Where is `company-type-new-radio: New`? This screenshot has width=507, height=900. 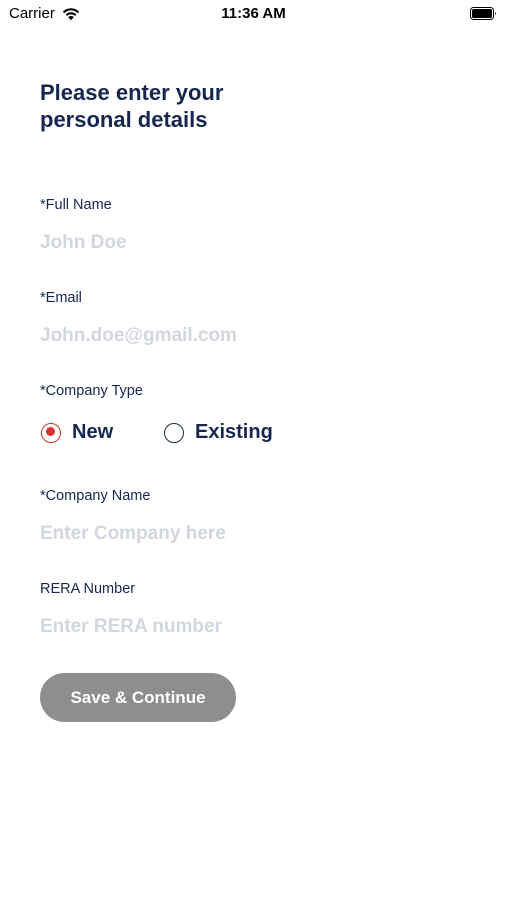 company-type-new-radio: New is located at coordinates (77, 432).